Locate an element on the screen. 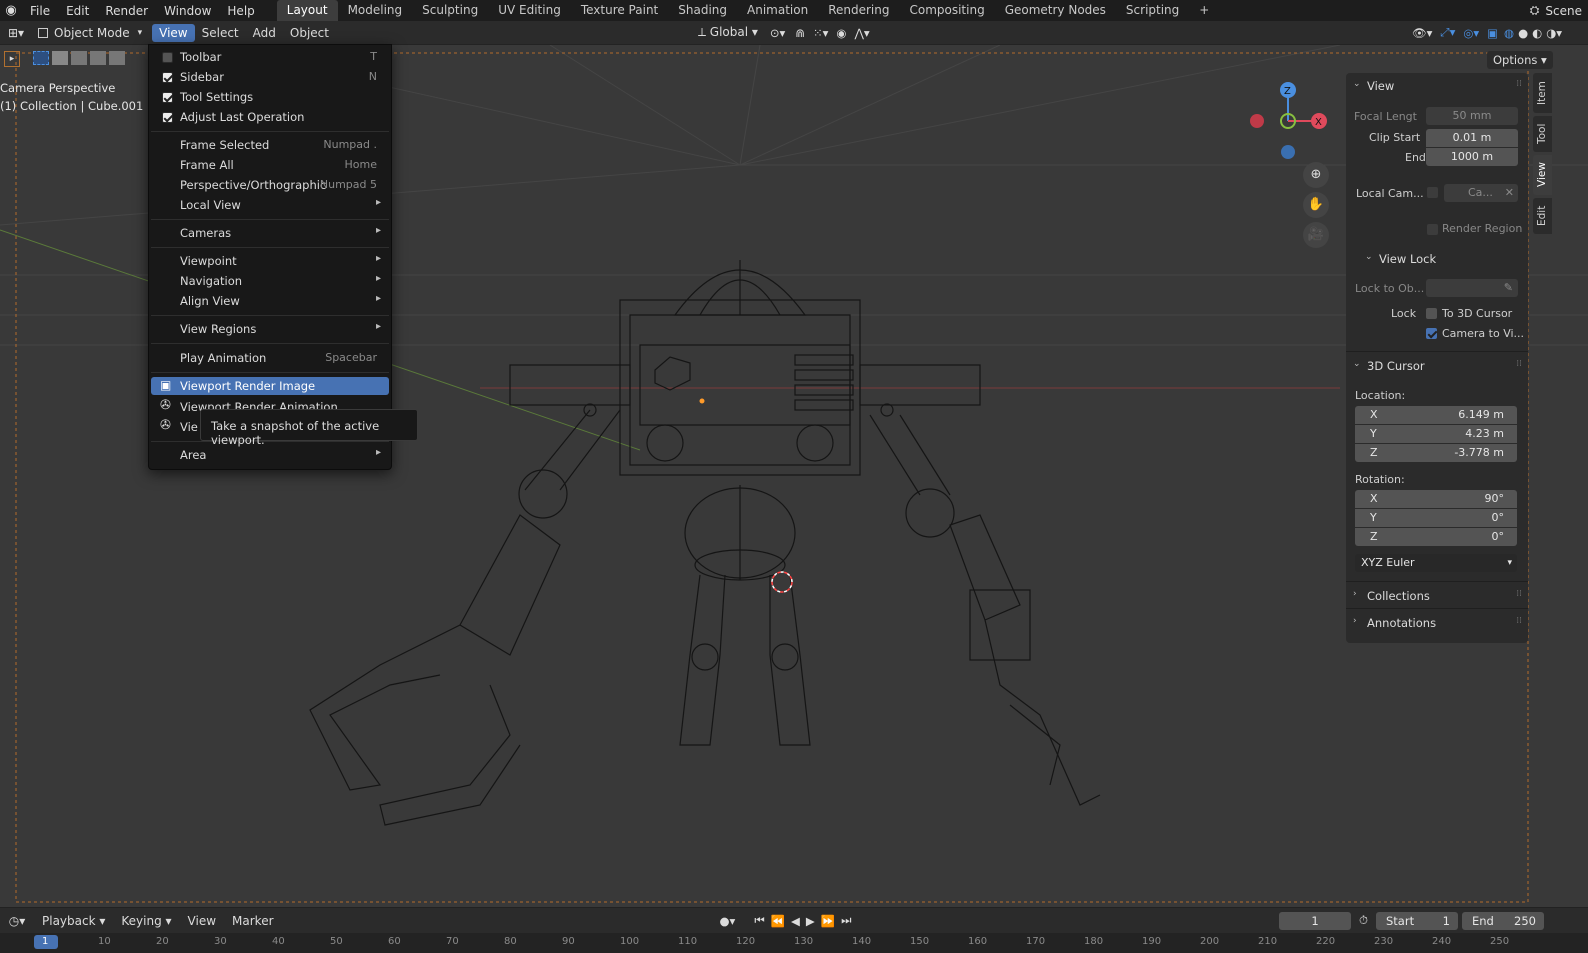  to-3d-cursor-checkbox is located at coordinates (1431, 313).